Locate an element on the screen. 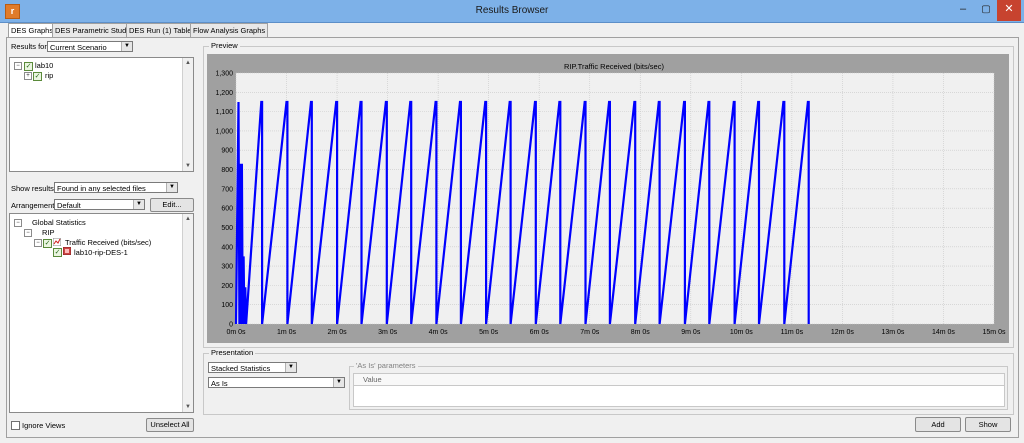 This screenshot has height=443, width=1024. statistics-tree-scrollbar: ▲ ▼ is located at coordinates (187, 313).